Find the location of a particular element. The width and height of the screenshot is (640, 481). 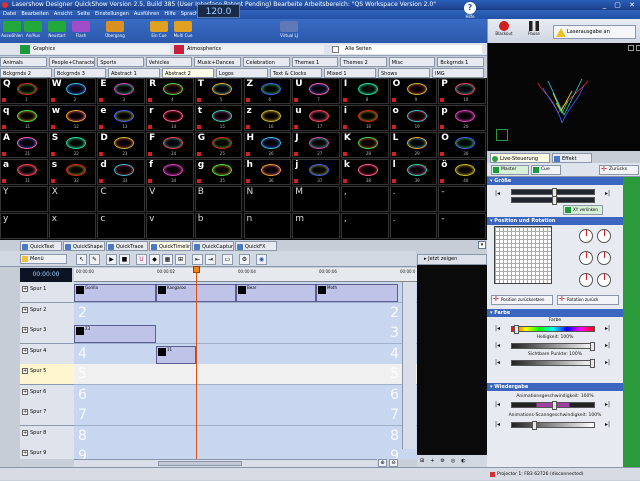

color-slider is located at coordinates (553, 329).